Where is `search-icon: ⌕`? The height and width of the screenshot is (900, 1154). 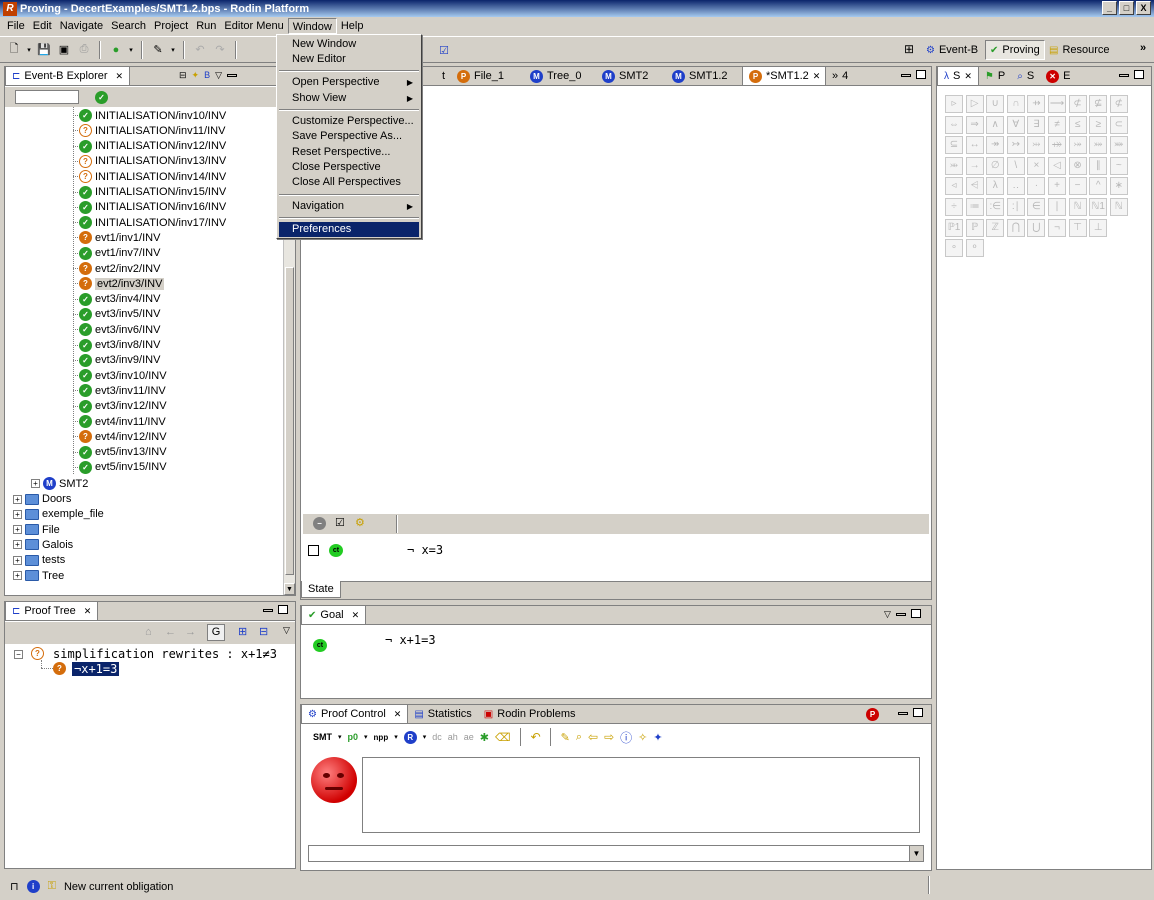
search-icon: ⌕ is located at coordinates (579, 737).